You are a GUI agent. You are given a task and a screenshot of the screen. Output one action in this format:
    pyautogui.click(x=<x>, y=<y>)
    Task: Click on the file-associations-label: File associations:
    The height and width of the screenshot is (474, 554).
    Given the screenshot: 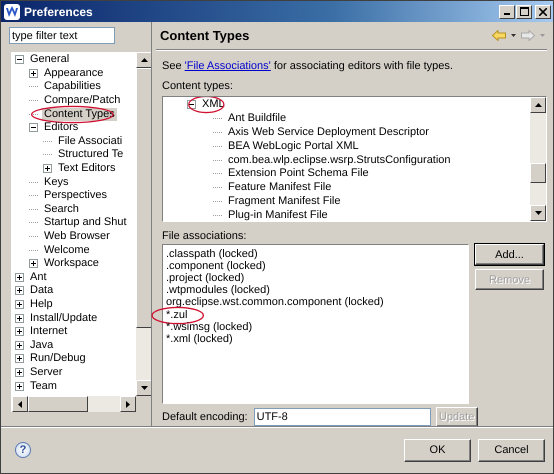 What is the action you would take?
    pyautogui.click(x=205, y=236)
    